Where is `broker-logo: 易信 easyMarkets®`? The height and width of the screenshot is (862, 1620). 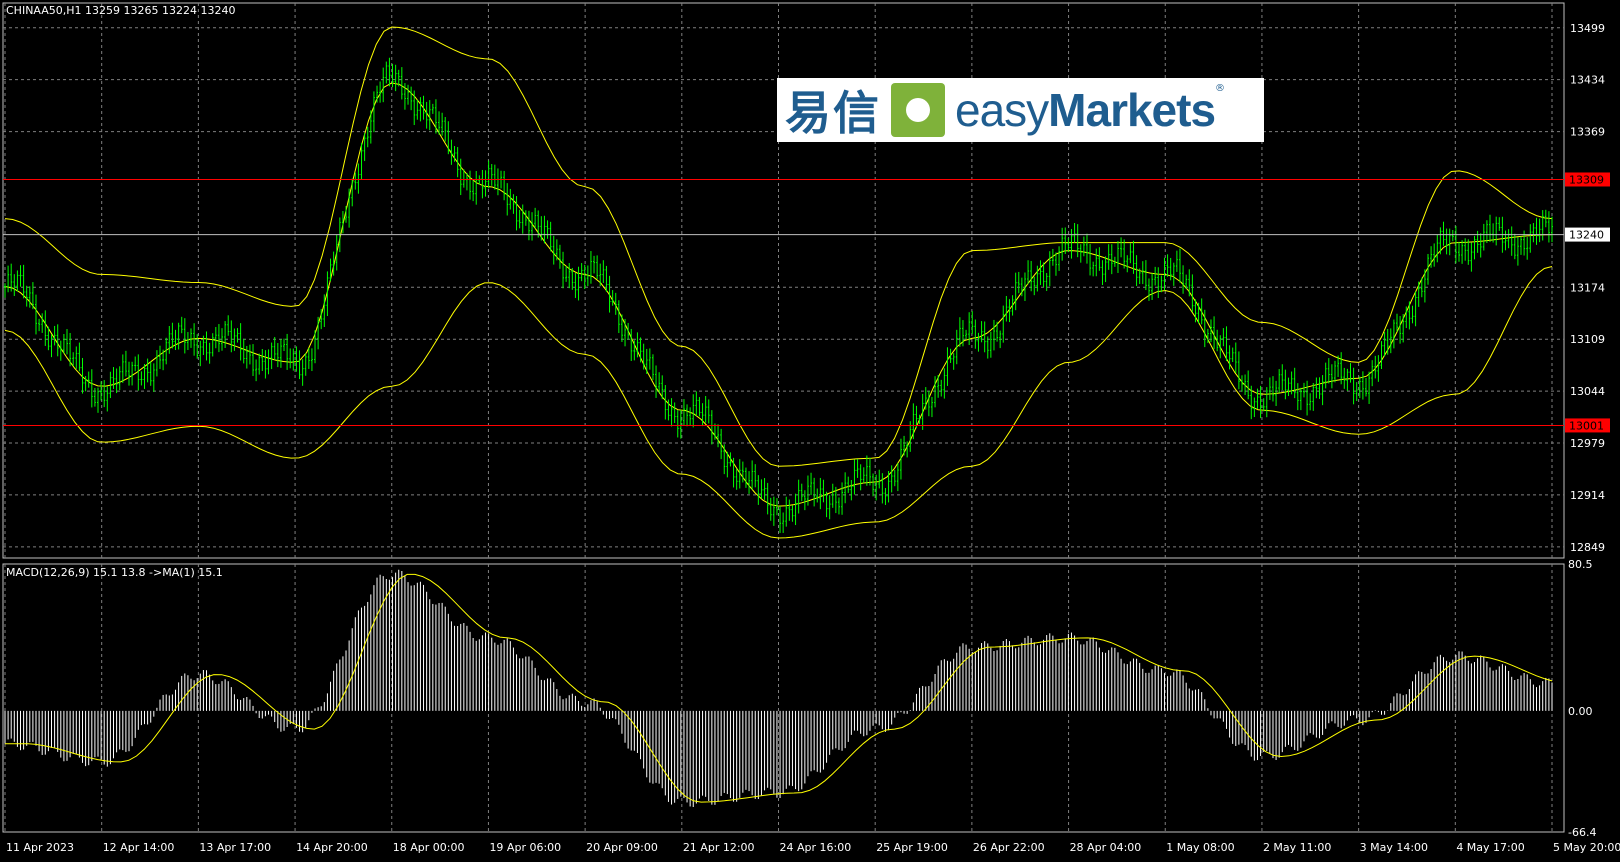 broker-logo: 易信 easyMarkets® is located at coordinates (1020, 110).